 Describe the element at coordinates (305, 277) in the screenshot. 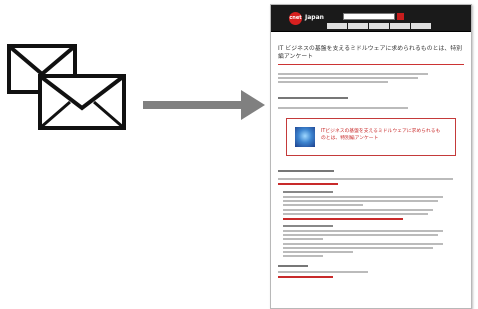

I see `footer-link` at that location.